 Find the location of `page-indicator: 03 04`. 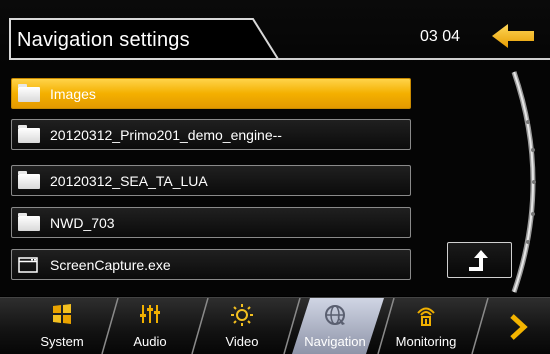

page-indicator: 03 04 is located at coordinates (440, 36).